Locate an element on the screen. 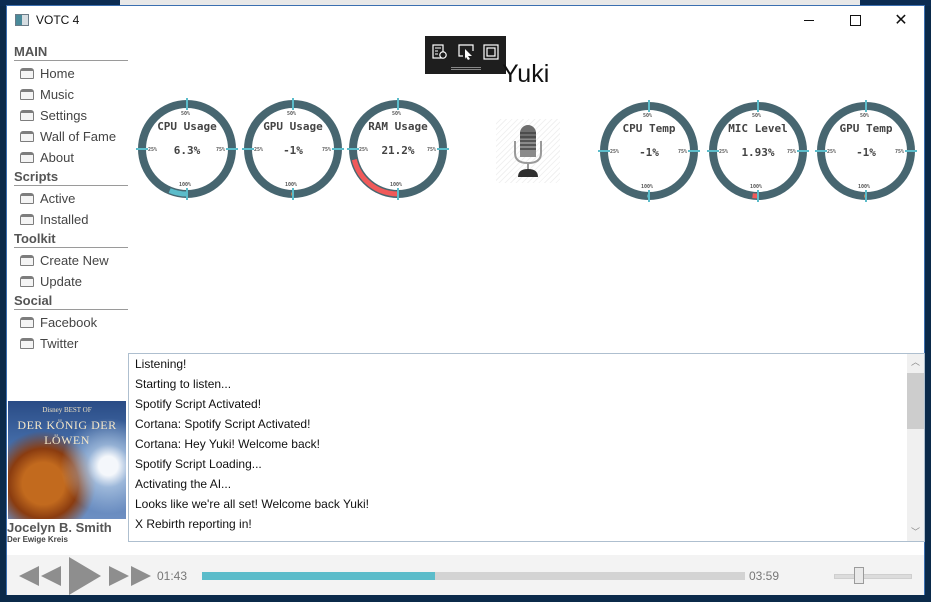 This screenshot has height=602, width=931. play-button is located at coordinates (85, 576).